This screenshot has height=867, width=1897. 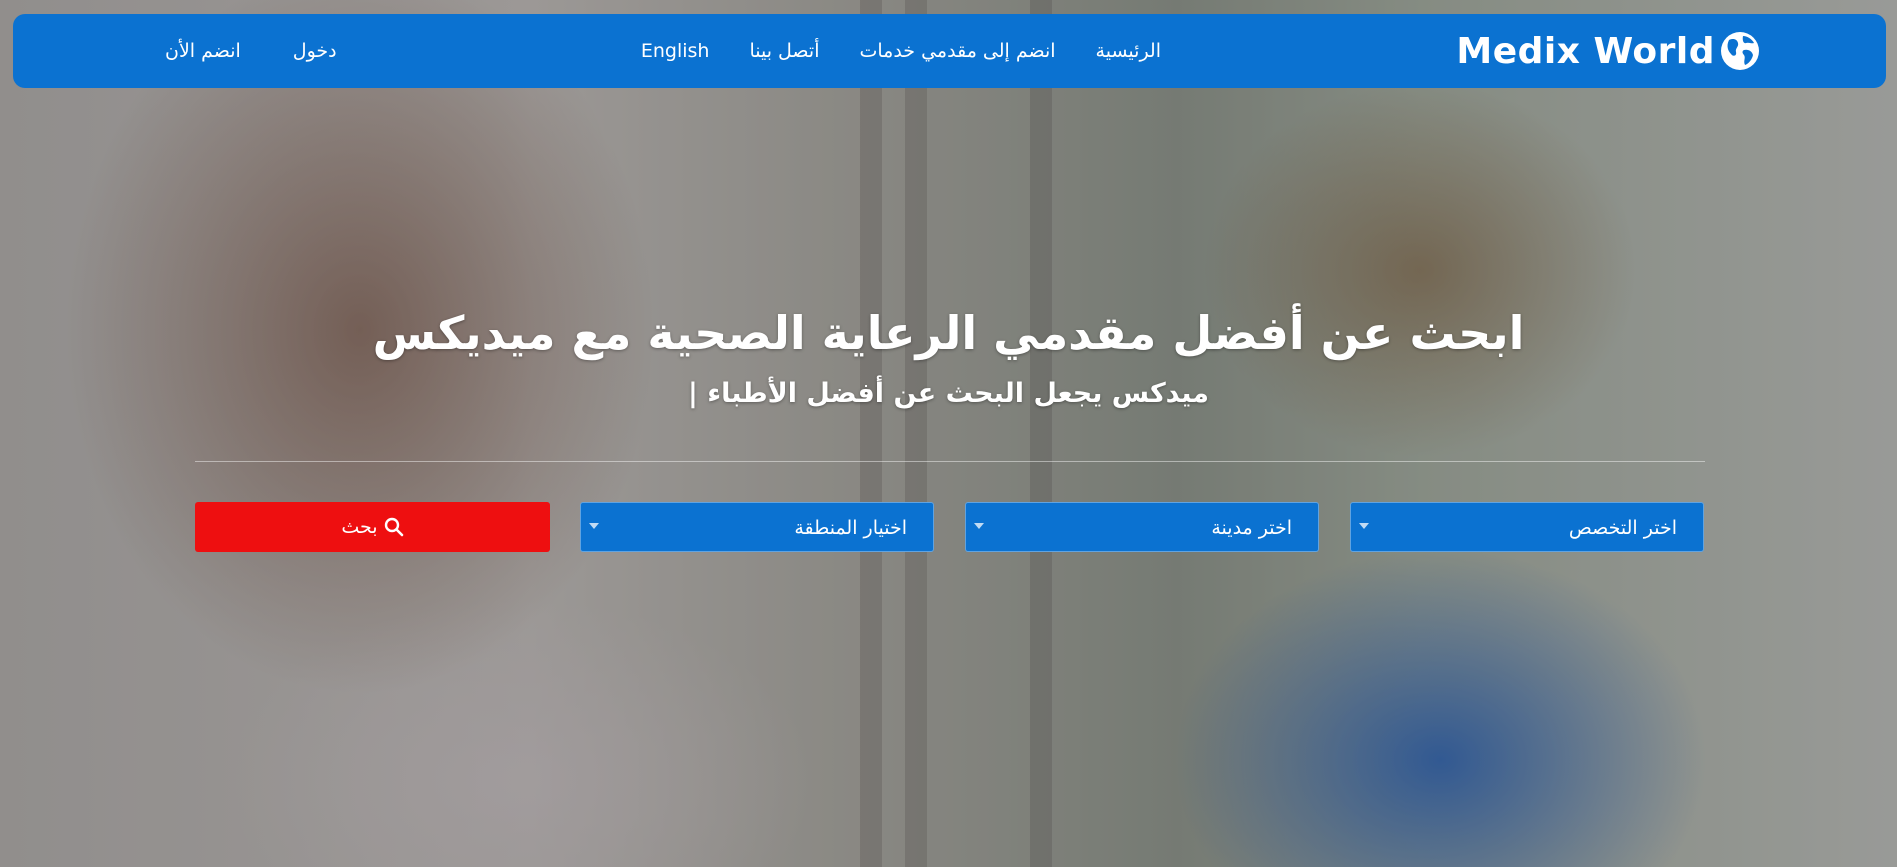 I want to click on region-select: اختيار المنطقة, so click(x=757, y=527).